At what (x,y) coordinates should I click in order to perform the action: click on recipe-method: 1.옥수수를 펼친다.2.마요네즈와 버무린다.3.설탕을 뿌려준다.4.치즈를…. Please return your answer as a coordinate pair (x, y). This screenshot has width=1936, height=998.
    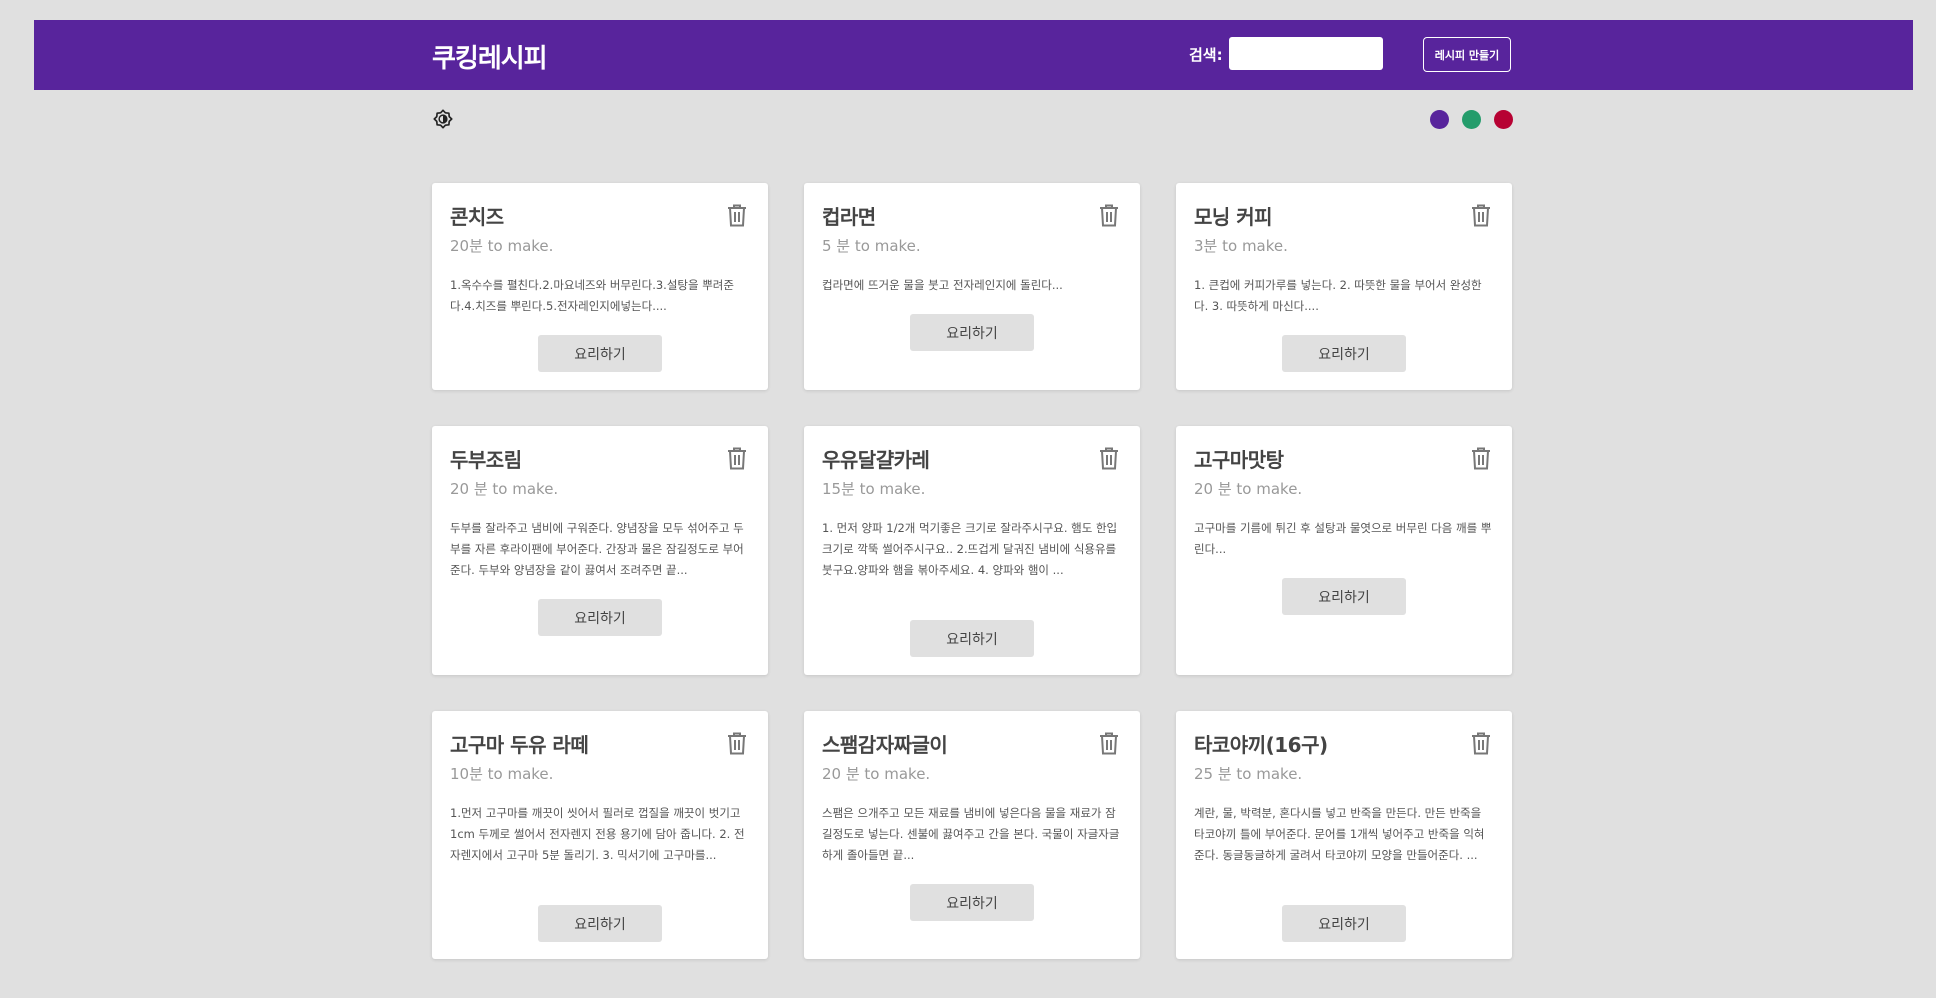
    Looking at the image, I should click on (592, 295).